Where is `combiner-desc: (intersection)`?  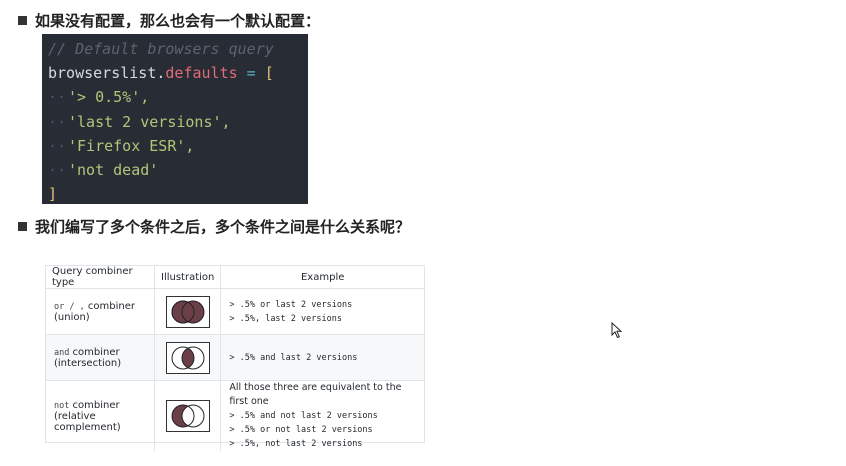
combiner-desc: (intersection) is located at coordinates (88, 363).